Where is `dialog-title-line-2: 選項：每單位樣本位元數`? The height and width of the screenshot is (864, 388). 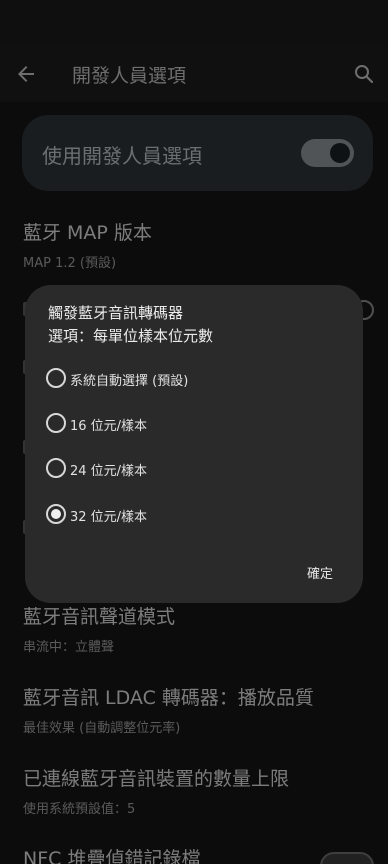
dialog-title-line-2: 選項：每單位樣本位元數 is located at coordinates (131, 336).